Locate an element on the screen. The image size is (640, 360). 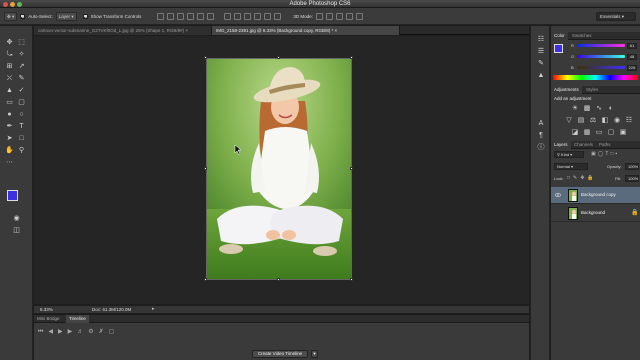
shape-tool-icon: □ is located at coordinates (21, 138).